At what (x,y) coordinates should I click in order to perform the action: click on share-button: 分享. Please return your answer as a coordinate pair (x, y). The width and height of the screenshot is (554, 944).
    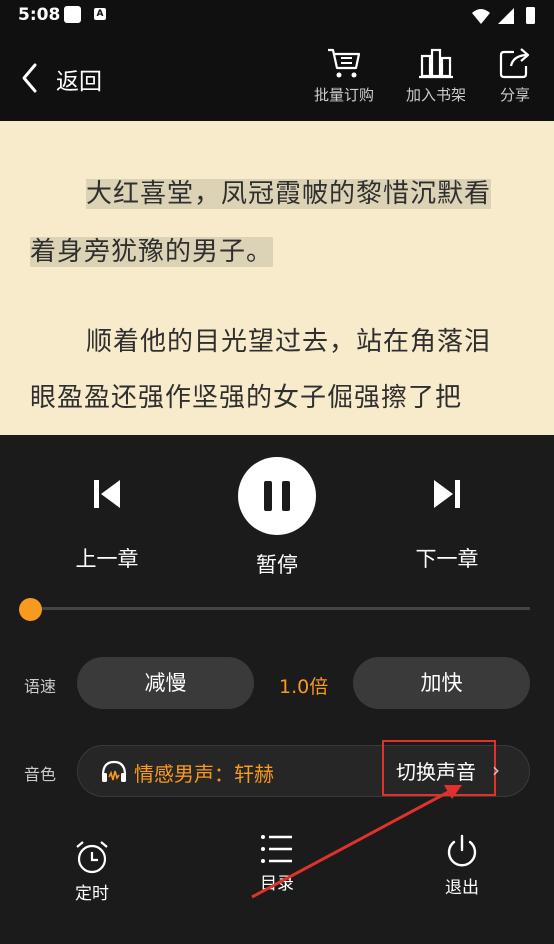
    Looking at the image, I should click on (515, 79).